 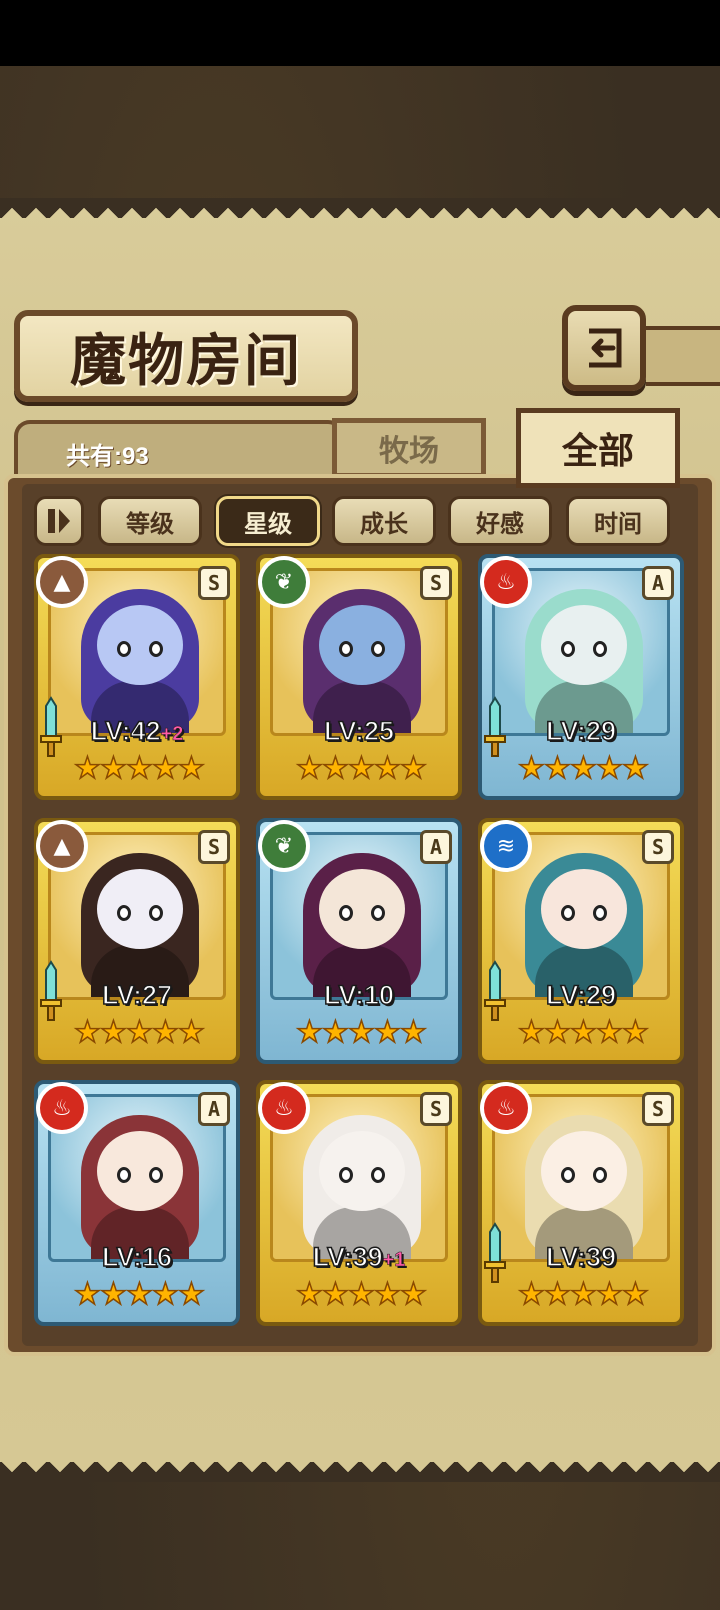 I want to click on back-button, so click(x=604, y=348).